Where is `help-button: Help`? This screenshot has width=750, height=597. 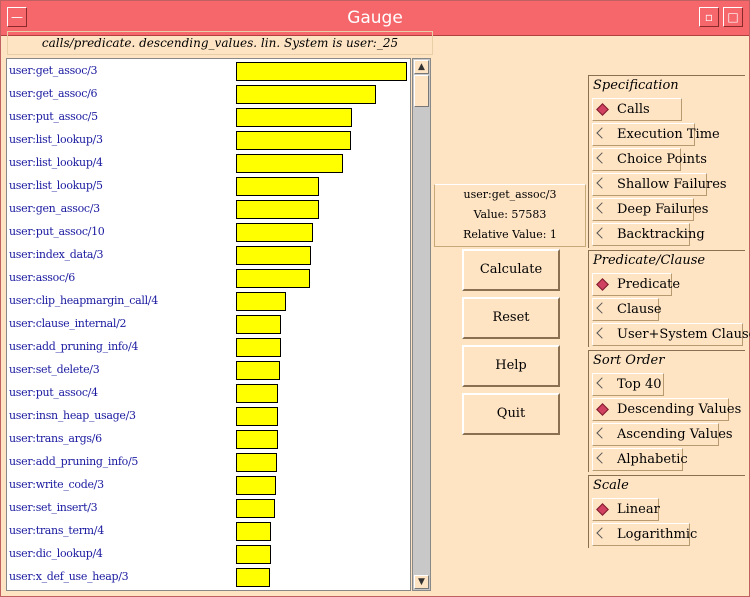 help-button: Help is located at coordinates (511, 366).